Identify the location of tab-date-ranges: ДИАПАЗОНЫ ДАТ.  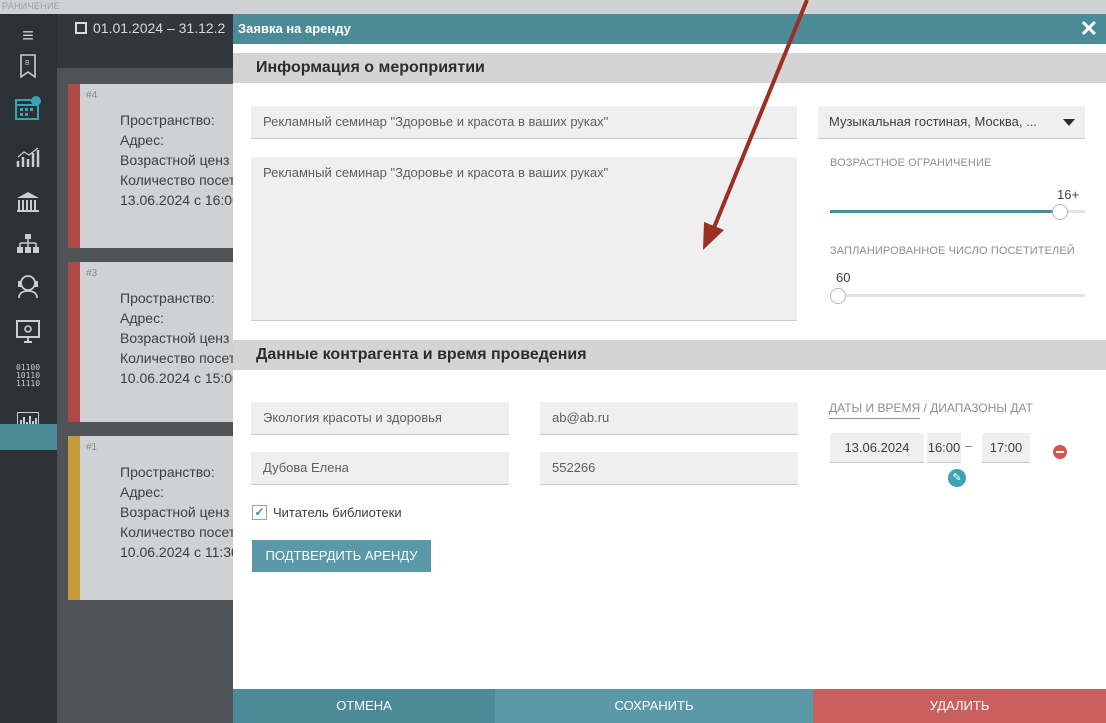
(981, 408).